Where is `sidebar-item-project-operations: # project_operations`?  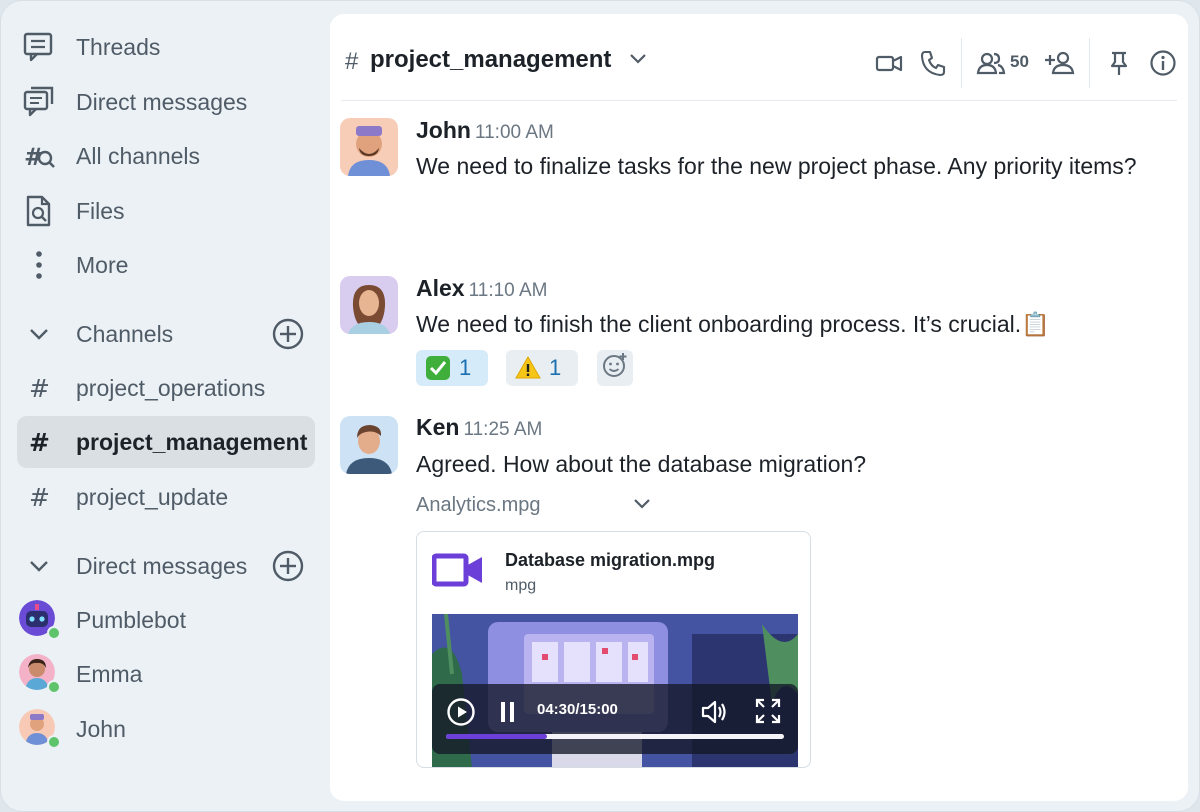
sidebar-item-project-operations: # project_operations is located at coordinates (166, 388).